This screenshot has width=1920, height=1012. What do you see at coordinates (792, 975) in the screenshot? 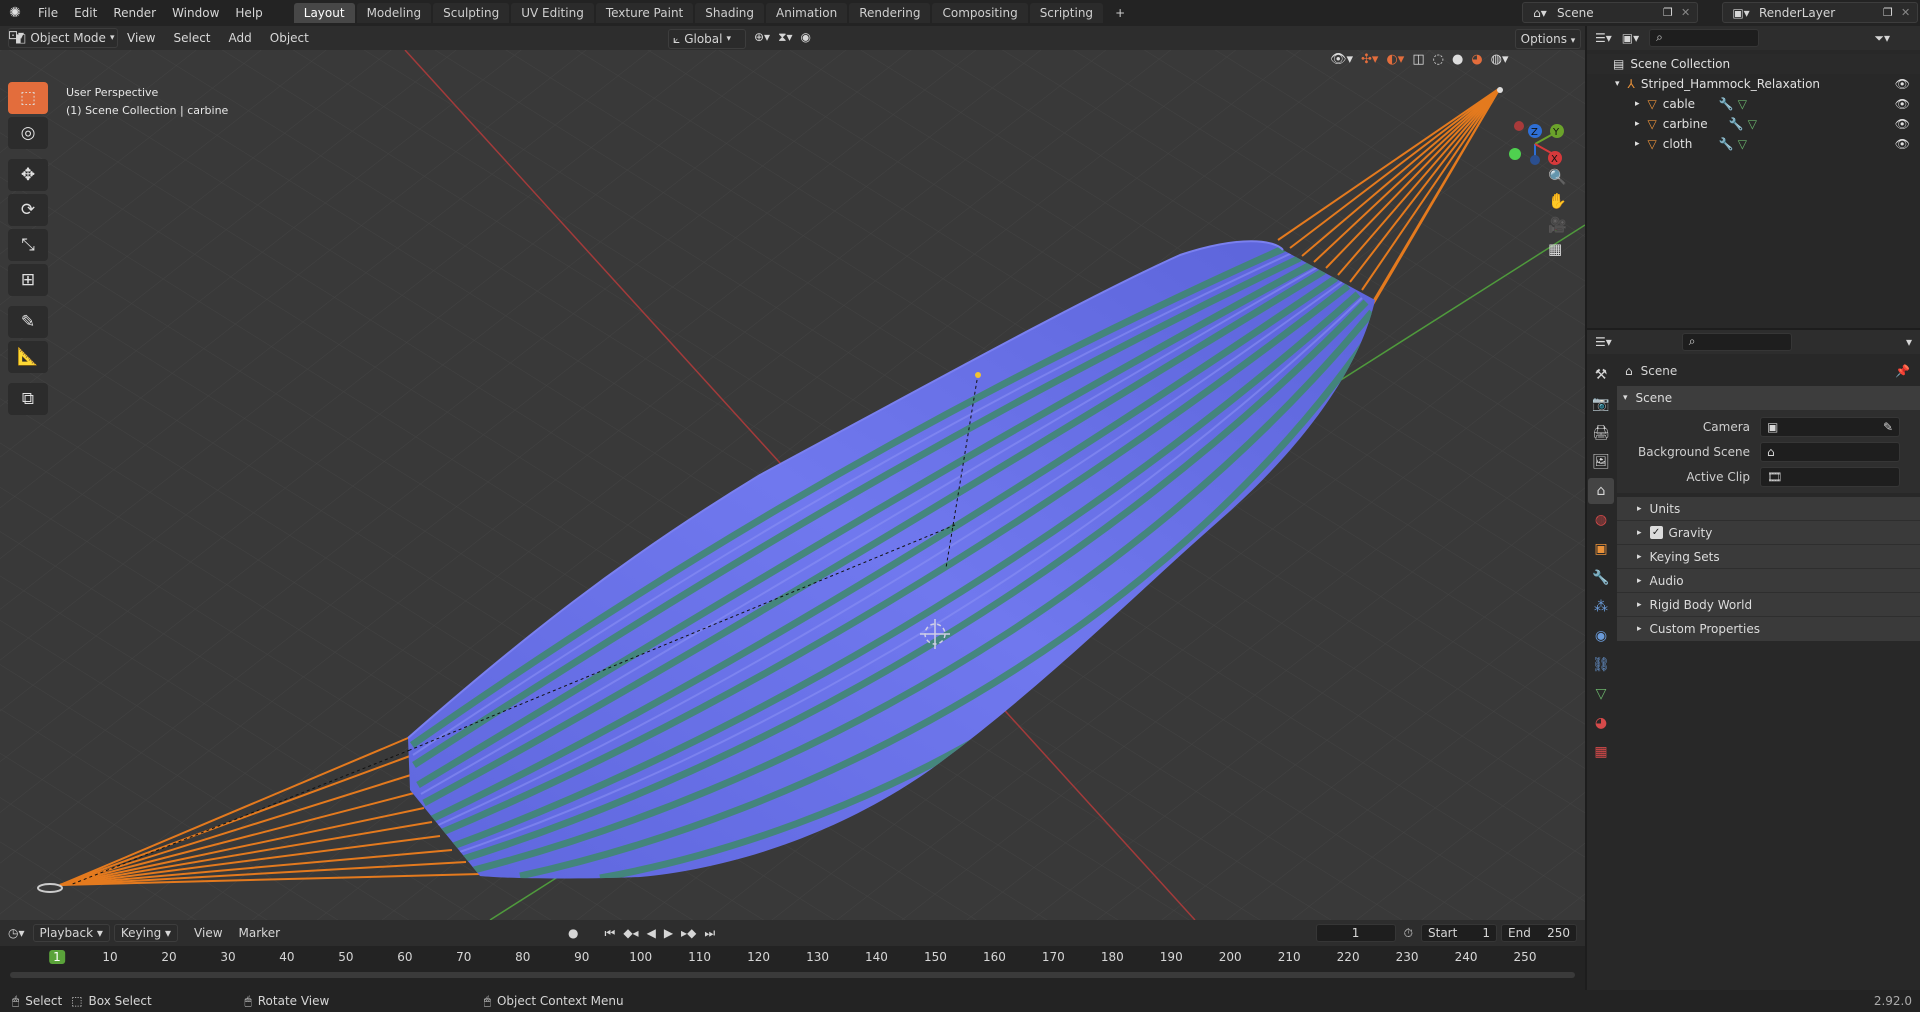
I see `timeline-scrollbar` at bounding box center [792, 975].